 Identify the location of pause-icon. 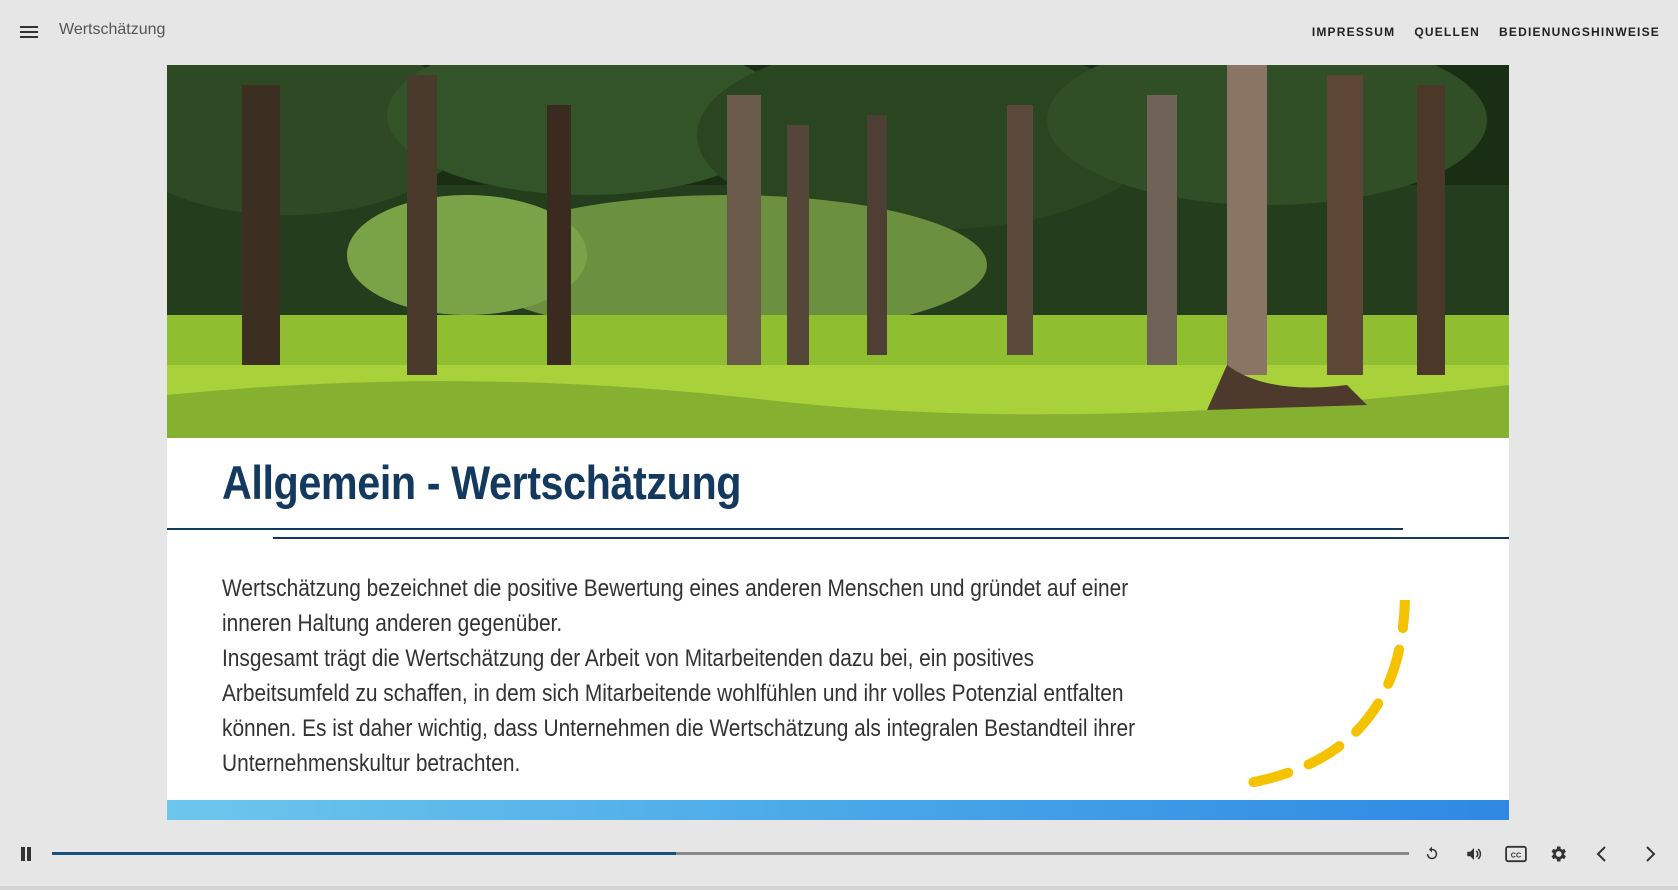
(26, 854).